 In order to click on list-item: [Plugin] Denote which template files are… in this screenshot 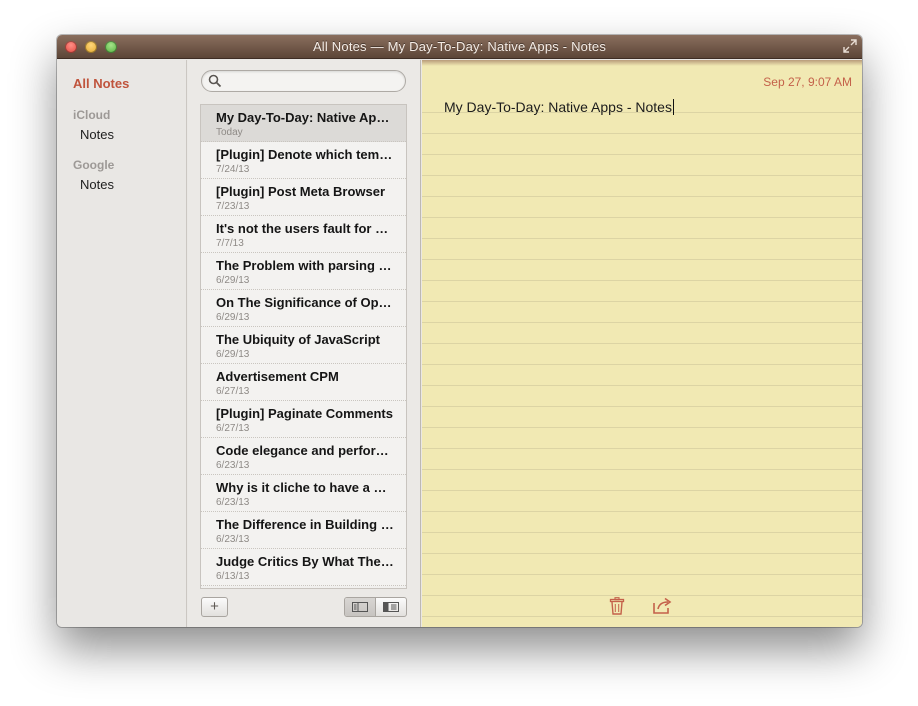, I will do `click(303, 160)`.